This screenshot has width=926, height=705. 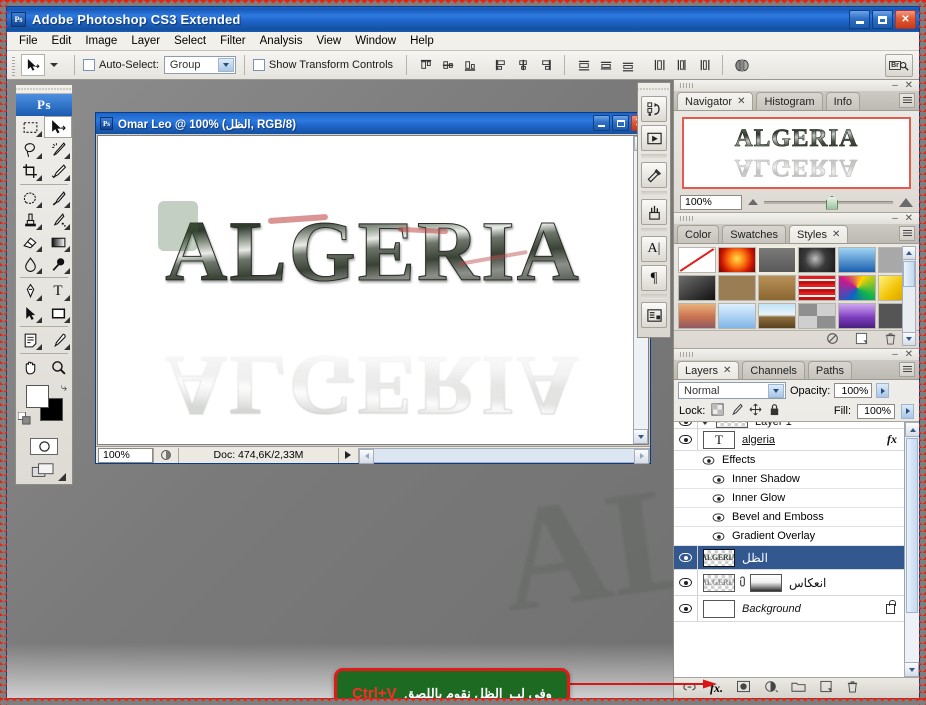 I want to click on tab-color: Color, so click(x=698, y=234).